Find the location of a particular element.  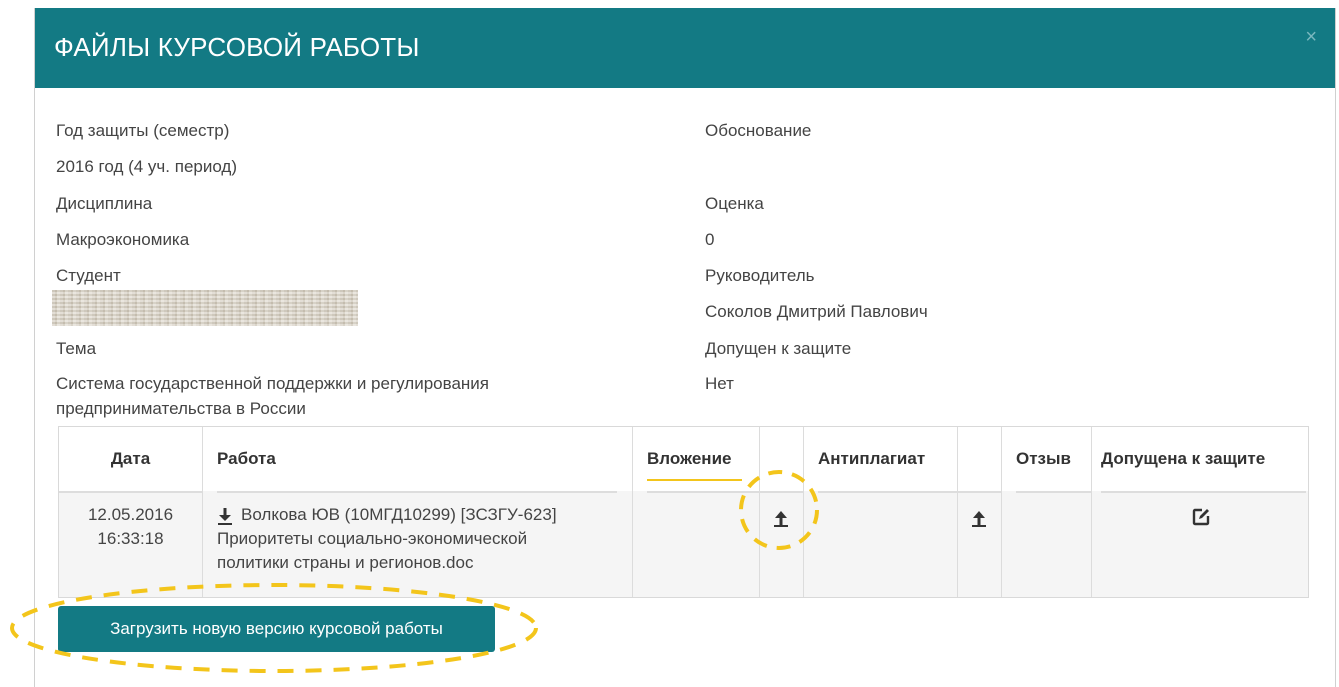

header-date: Дата is located at coordinates (130, 460).